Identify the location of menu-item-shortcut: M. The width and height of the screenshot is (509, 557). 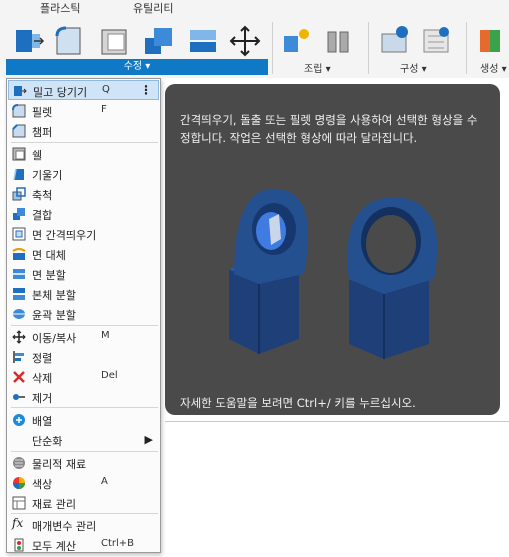
(105, 335).